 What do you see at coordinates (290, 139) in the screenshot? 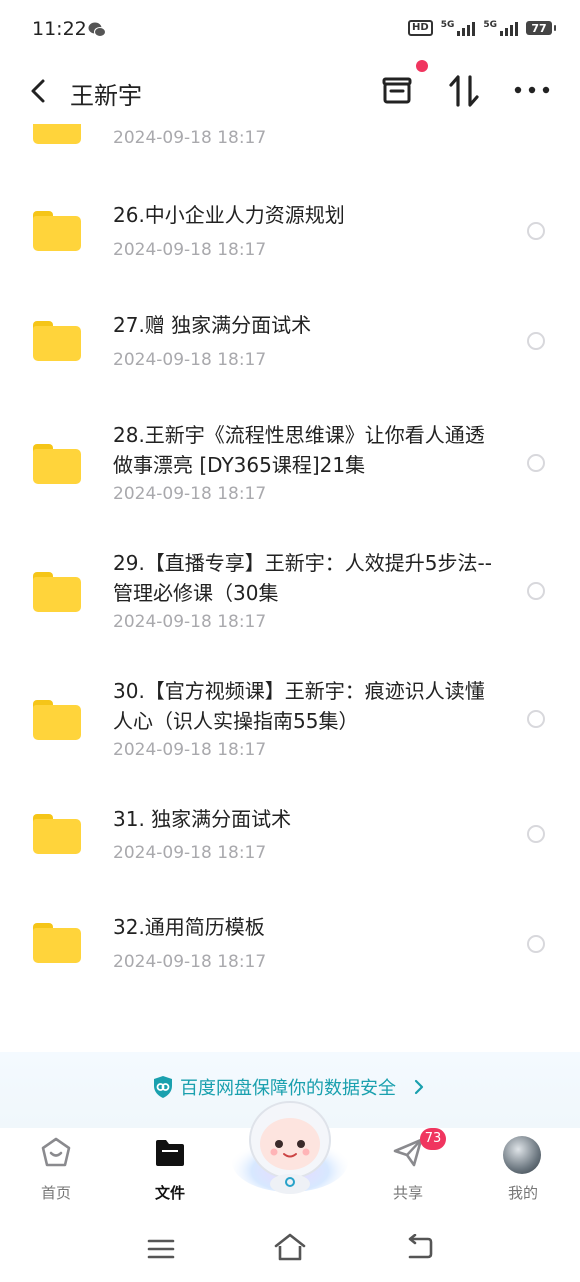
I see `file-row: 2024-09-18 18:17` at bounding box center [290, 139].